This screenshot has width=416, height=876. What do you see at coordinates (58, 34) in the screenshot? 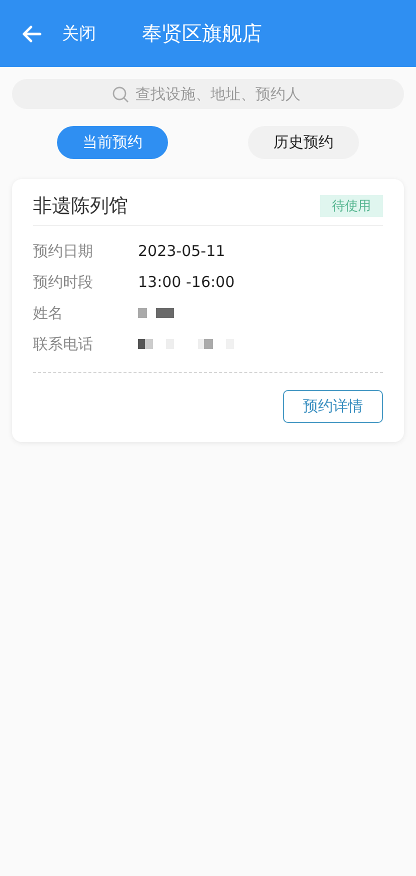
I see `close-button: 关闭` at bounding box center [58, 34].